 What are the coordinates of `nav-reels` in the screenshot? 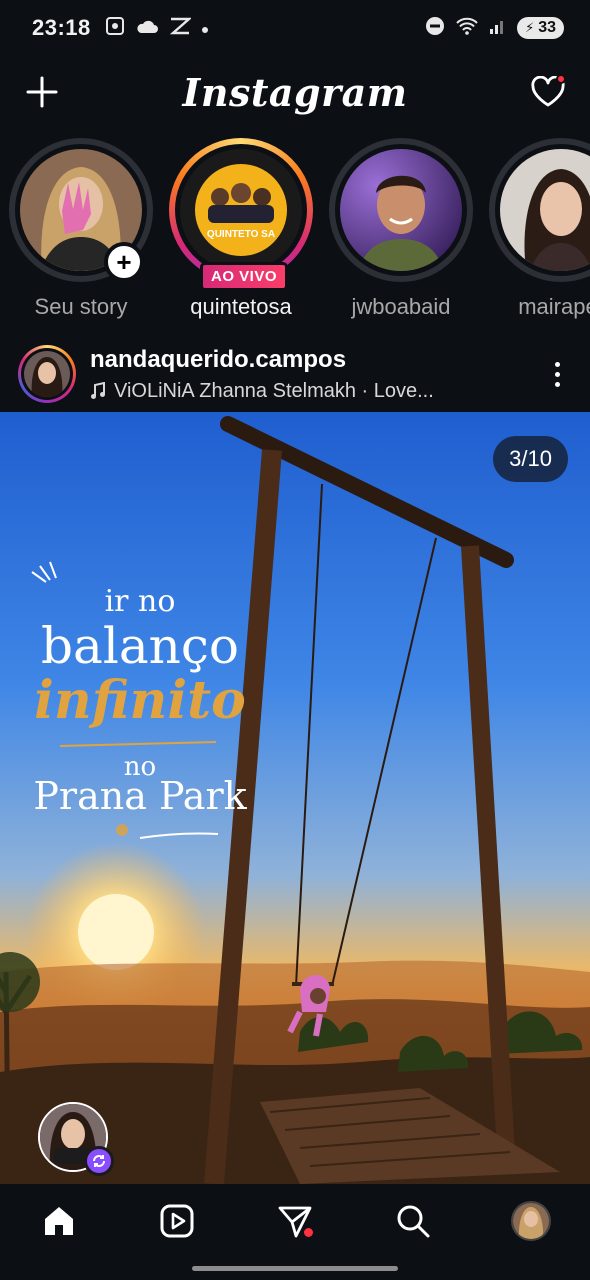 It's located at (177, 1221).